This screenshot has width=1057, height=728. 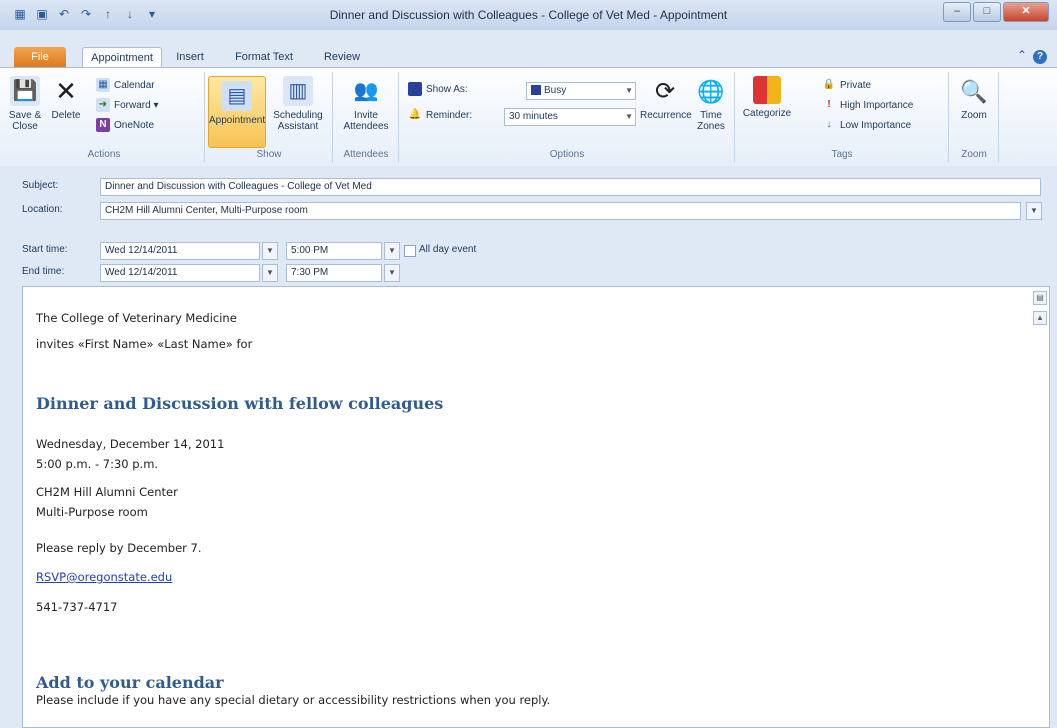 What do you see at coordinates (270, 273) in the screenshot?
I see `end-date-dropdown: ▼` at bounding box center [270, 273].